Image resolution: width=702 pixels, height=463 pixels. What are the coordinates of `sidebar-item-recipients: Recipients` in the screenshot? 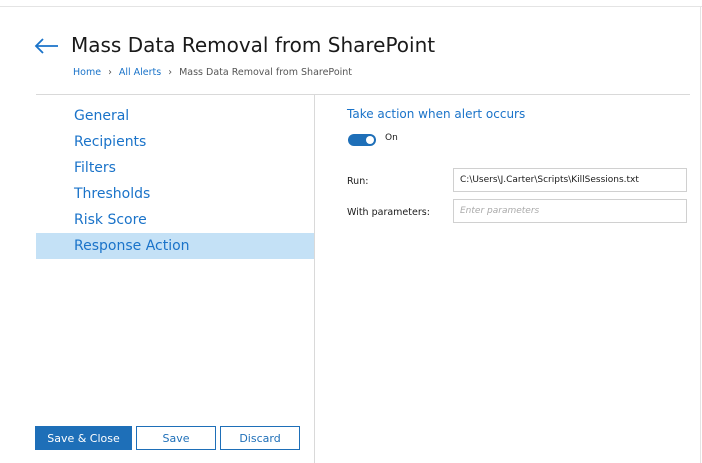 It's located at (175, 142).